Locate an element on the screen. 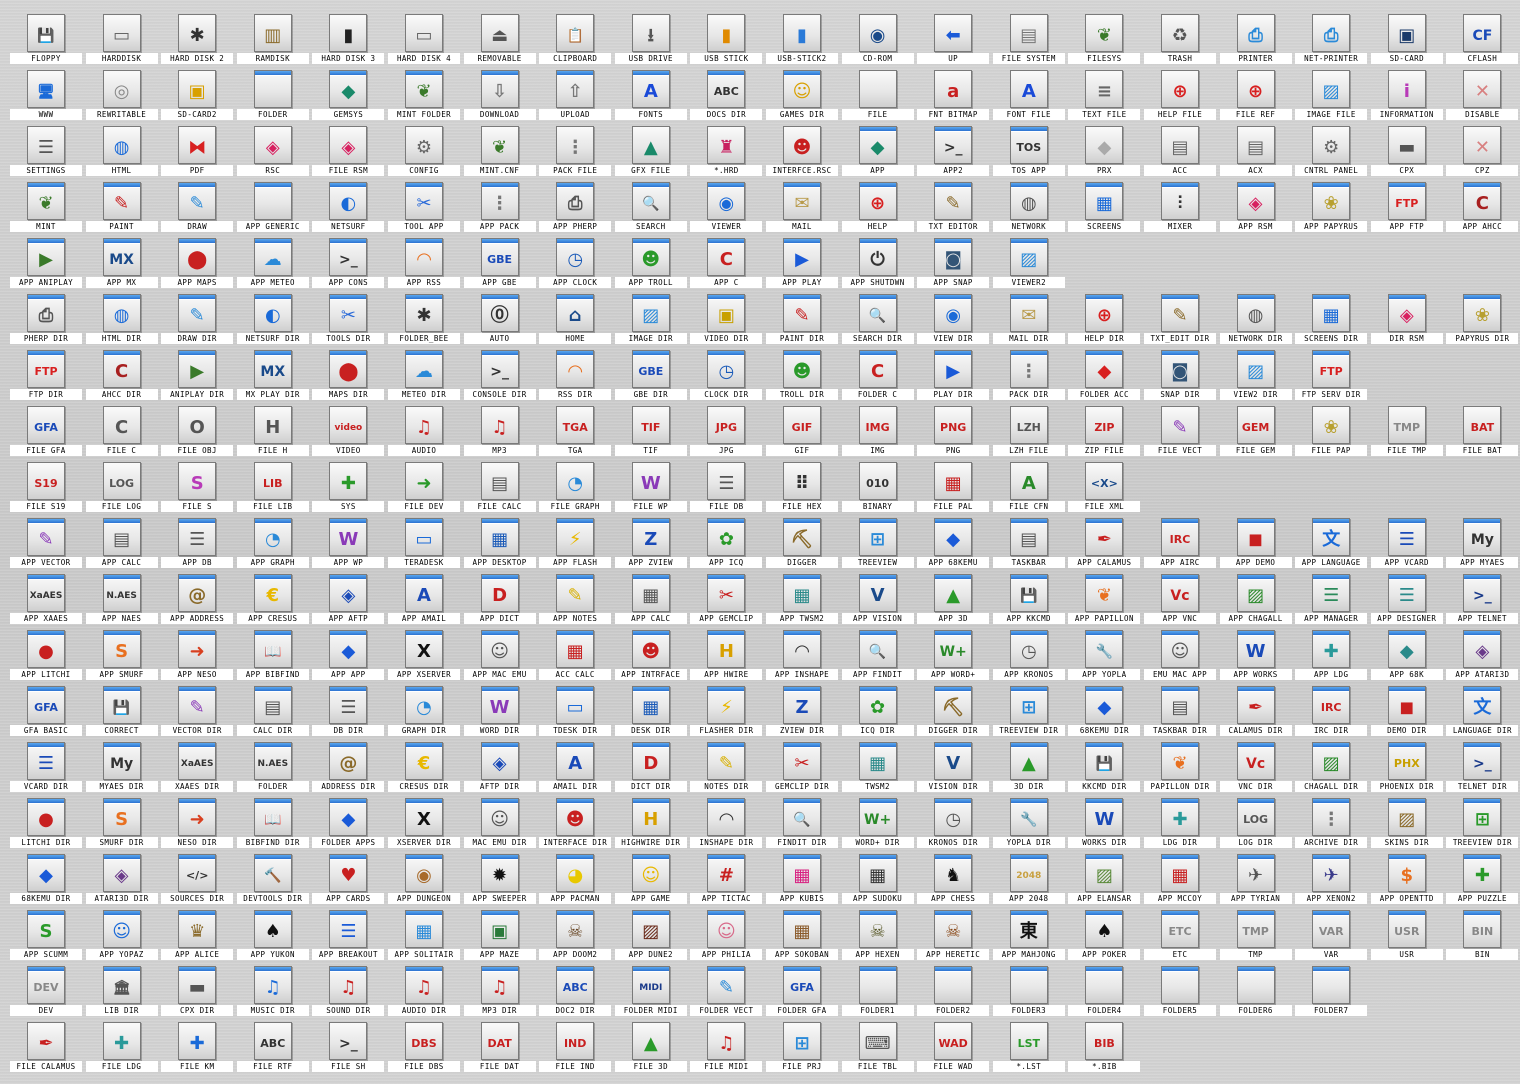 The width and height of the screenshot is (1520, 1084). desktop-icon: ◈ APP AFTP is located at coordinates (348, 600).